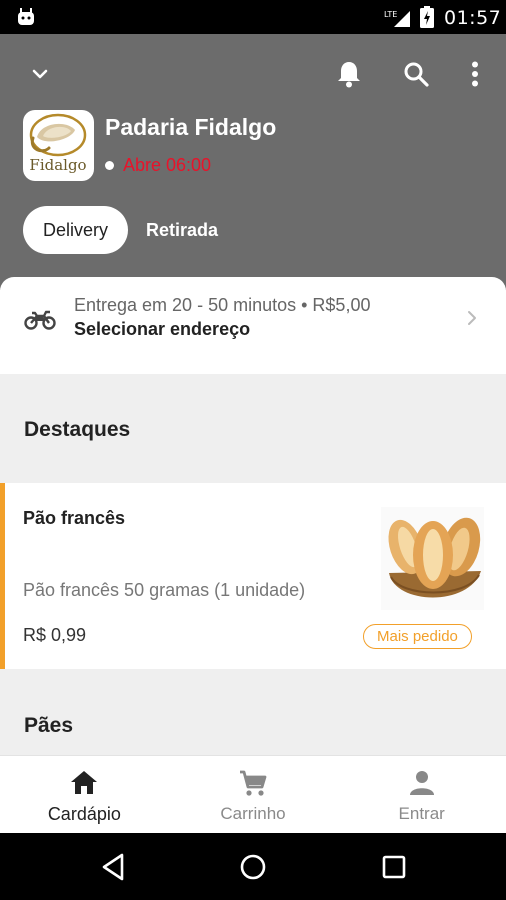 This screenshot has height=900, width=506. Describe the element at coordinates (58, 145) in the screenshot. I see `store-logo: Fidalgo` at that location.